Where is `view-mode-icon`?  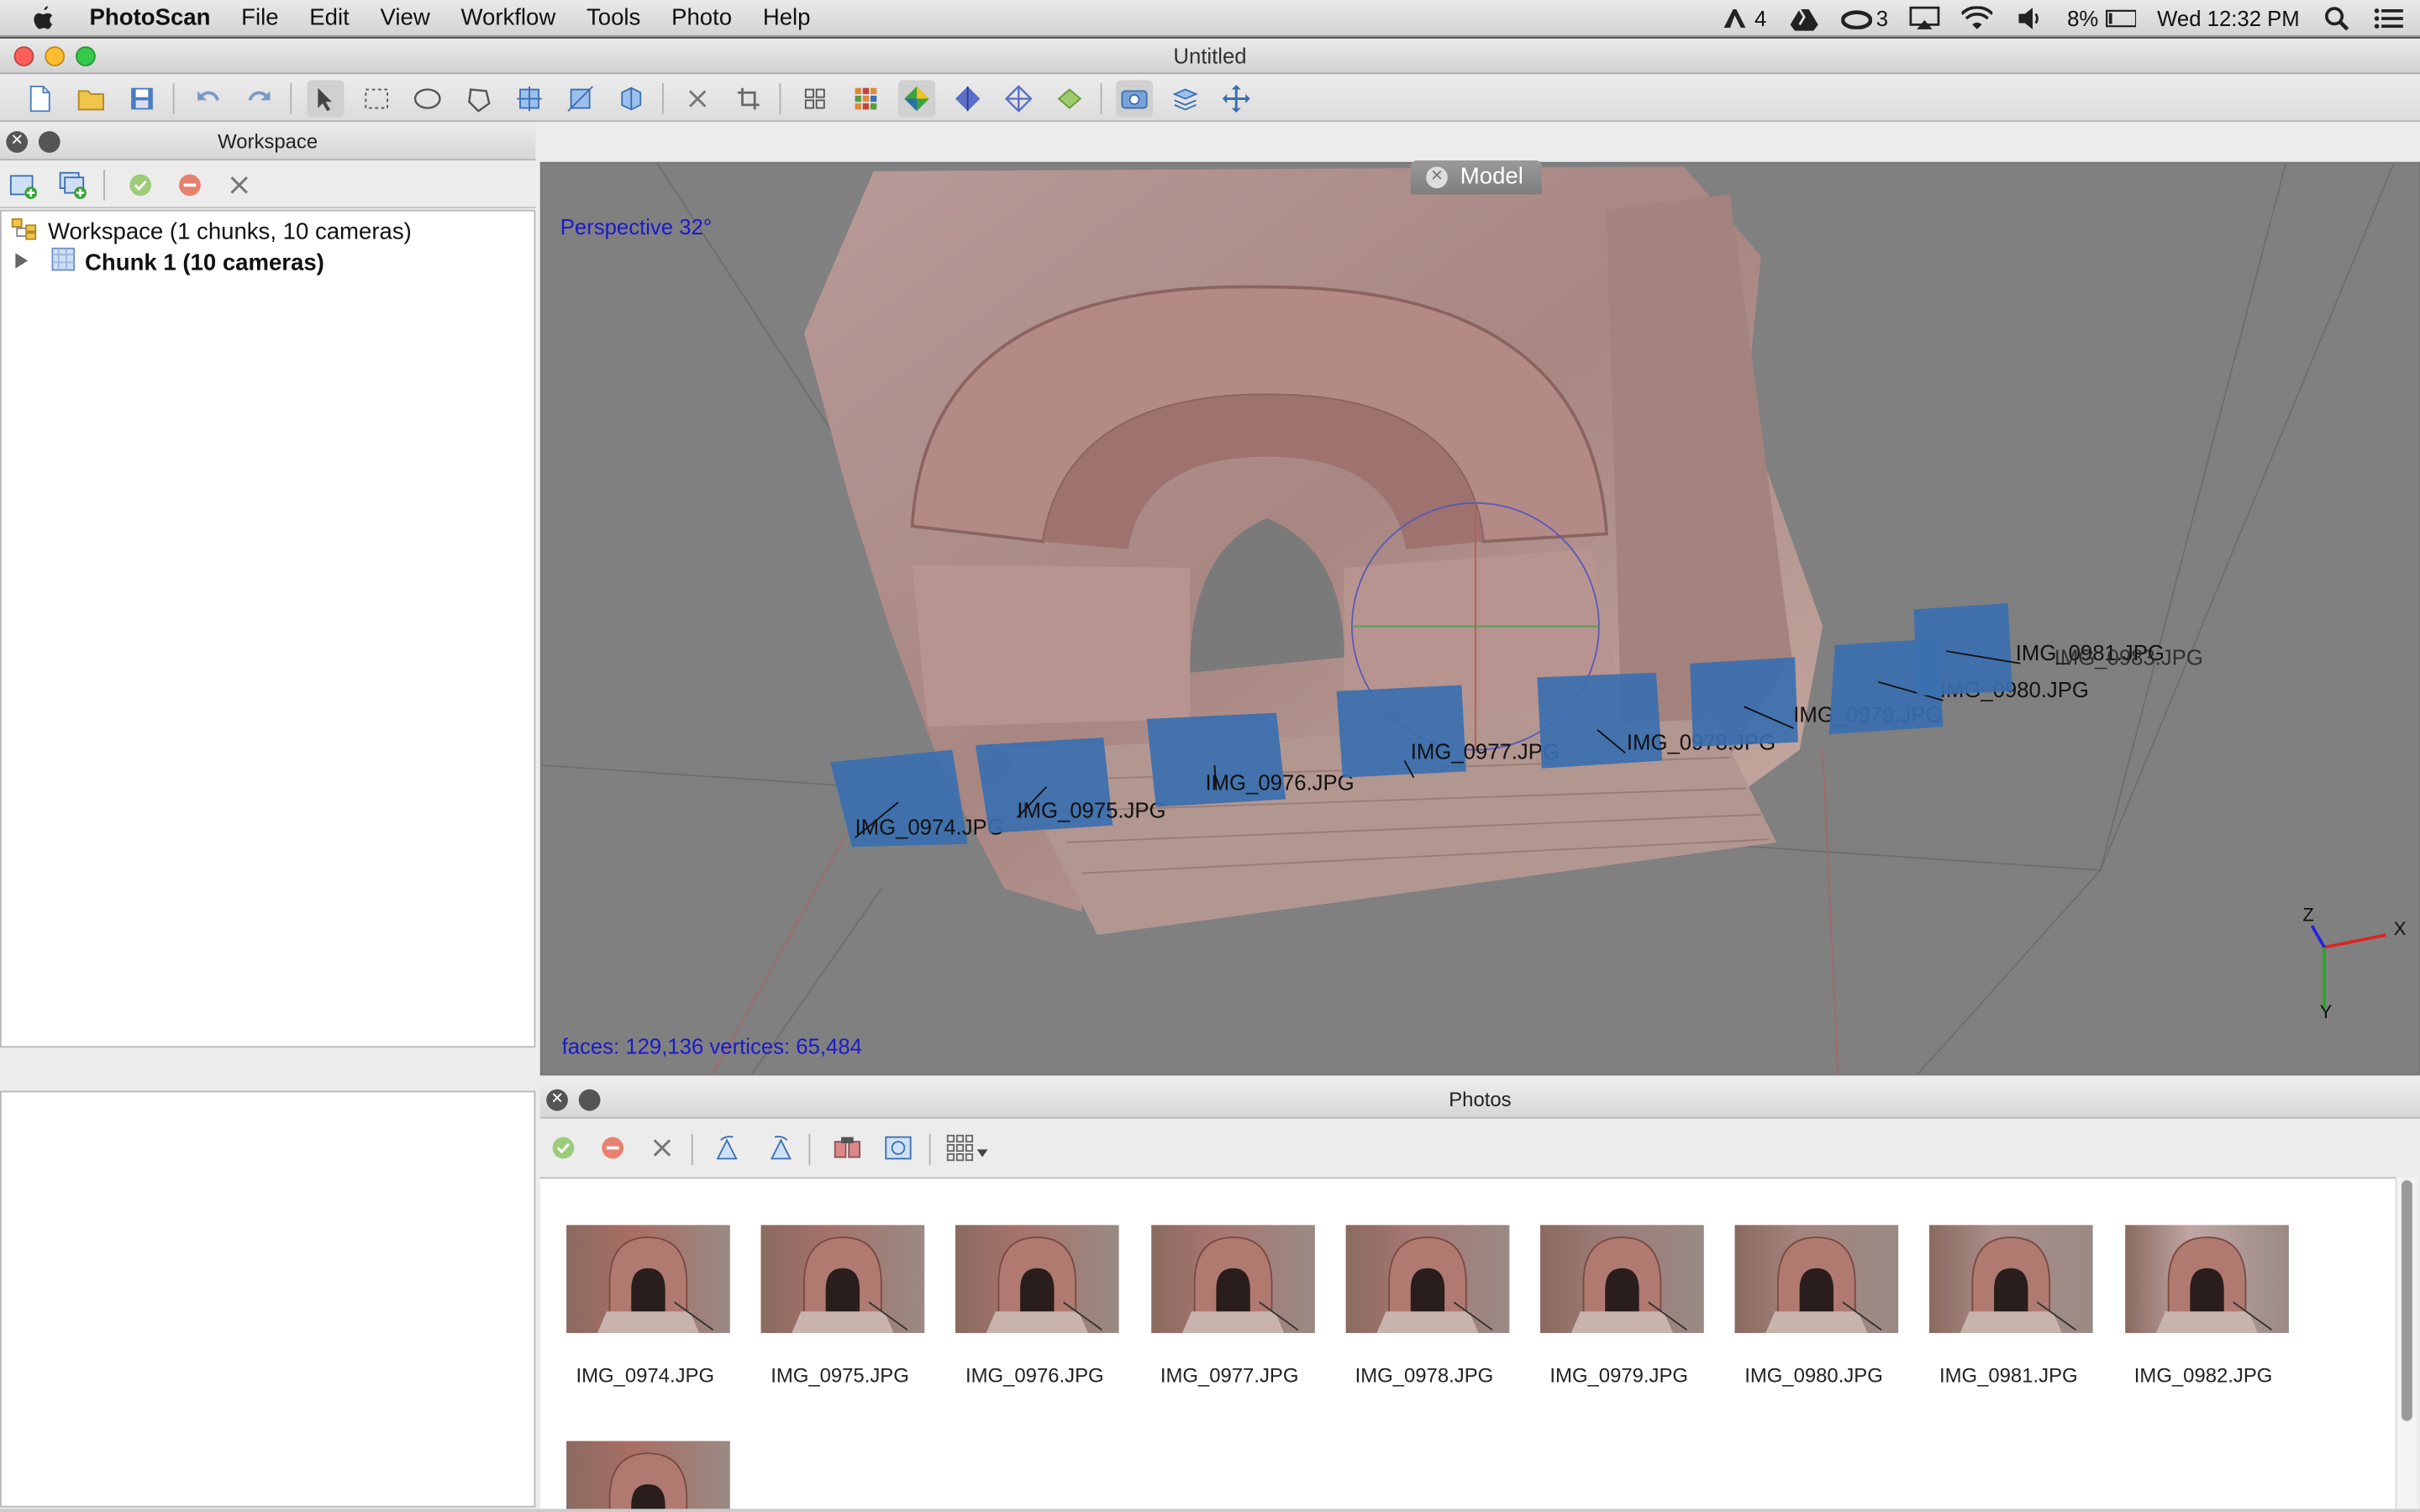
view-mode-icon is located at coordinates (967, 1147).